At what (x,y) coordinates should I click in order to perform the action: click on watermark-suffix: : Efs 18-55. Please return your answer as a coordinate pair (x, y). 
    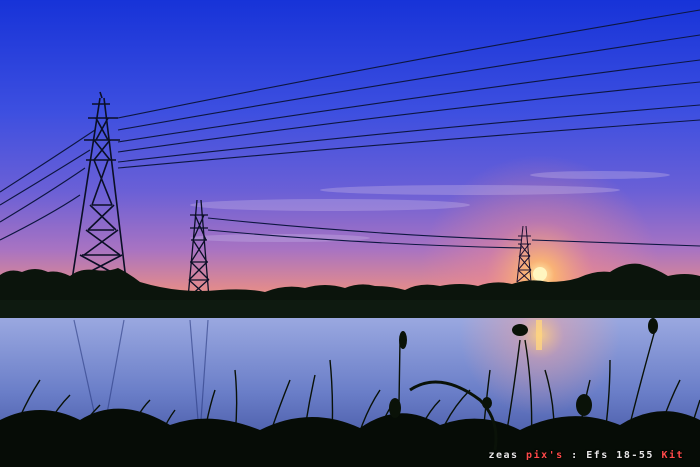
    Looking at the image, I should click on (612, 455).